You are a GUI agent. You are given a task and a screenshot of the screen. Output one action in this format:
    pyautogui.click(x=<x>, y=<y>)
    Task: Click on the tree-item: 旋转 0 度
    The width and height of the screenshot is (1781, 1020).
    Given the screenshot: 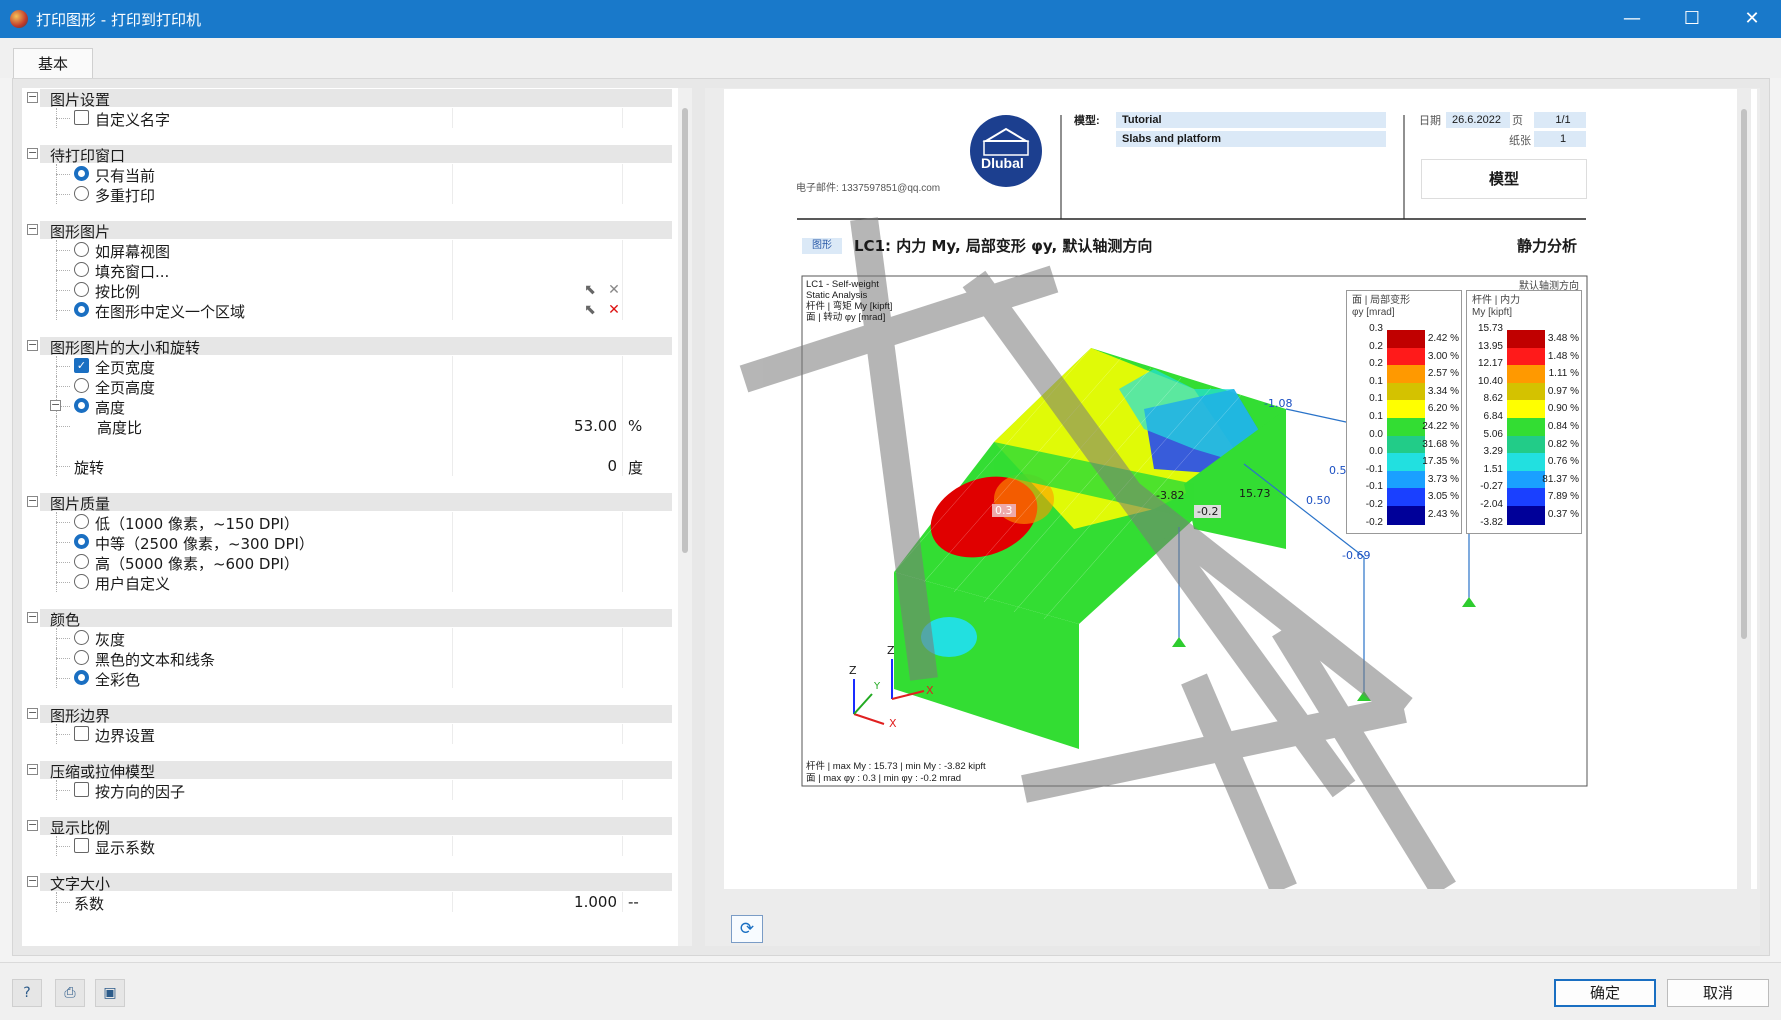 What is the action you would take?
    pyautogui.click(x=357, y=466)
    